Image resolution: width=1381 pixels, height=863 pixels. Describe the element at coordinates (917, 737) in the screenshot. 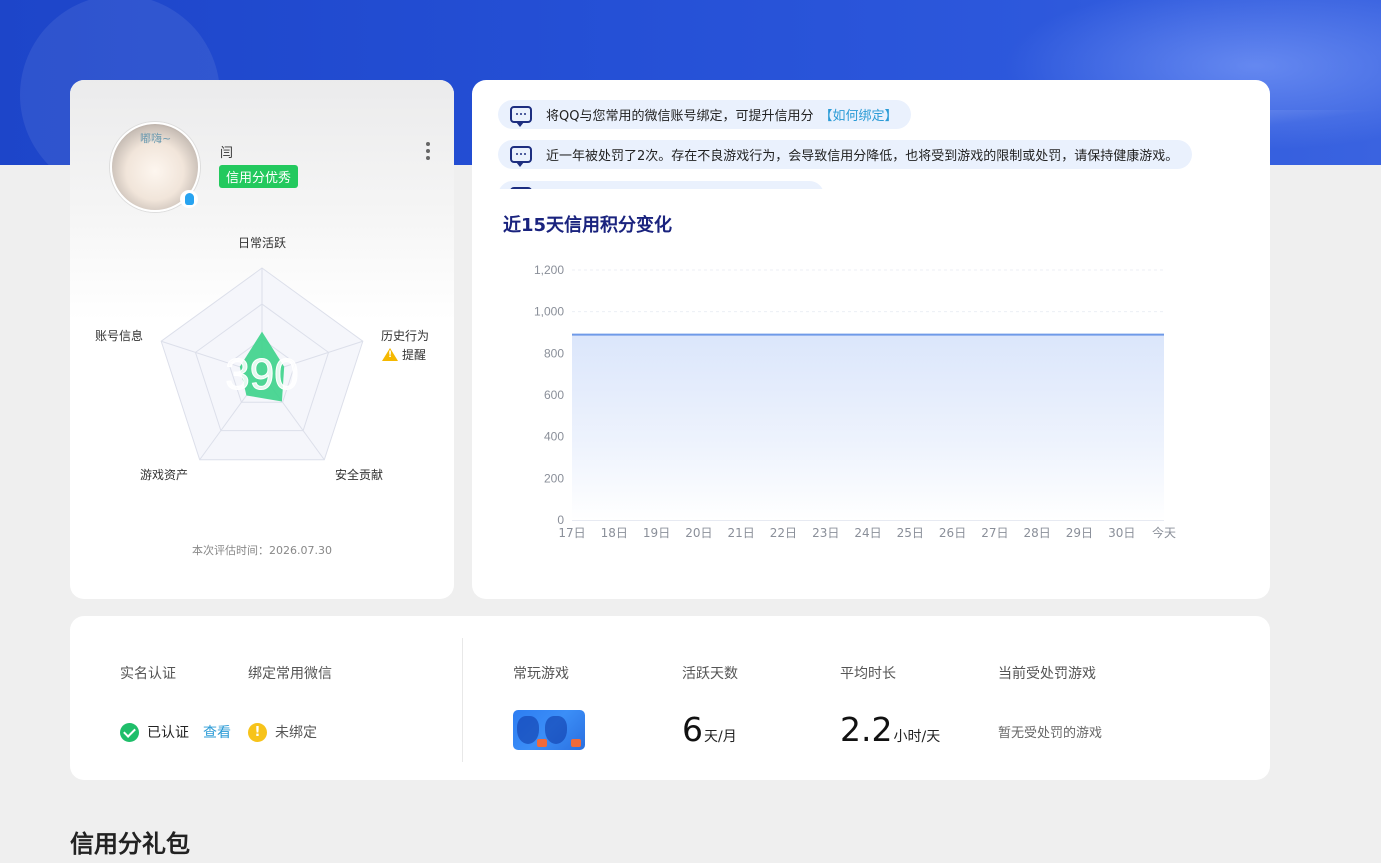

I see `avg-time-unit: 小时/天` at that location.